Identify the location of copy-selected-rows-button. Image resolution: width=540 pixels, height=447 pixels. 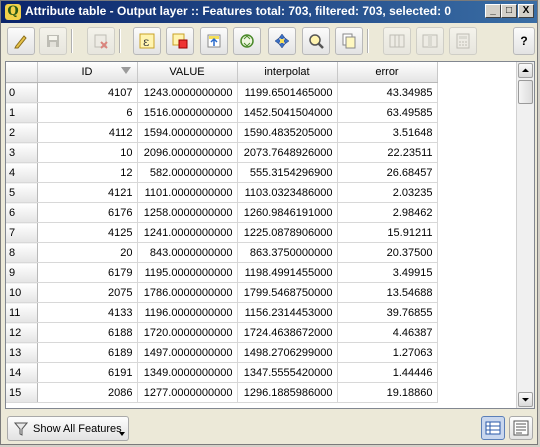
(349, 41).